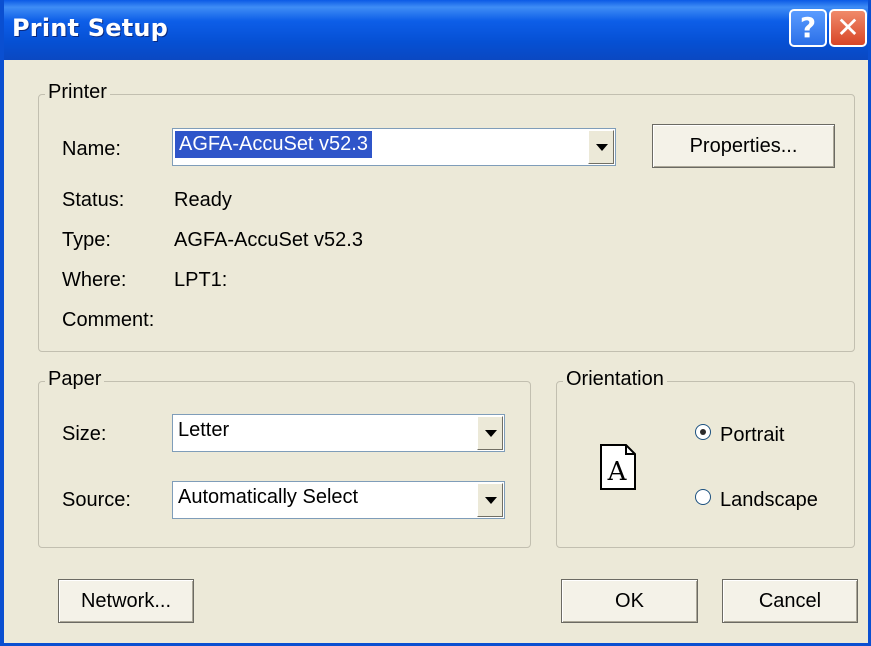  Describe the element at coordinates (86, 240) in the screenshot. I see `type-label: Type:` at that location.